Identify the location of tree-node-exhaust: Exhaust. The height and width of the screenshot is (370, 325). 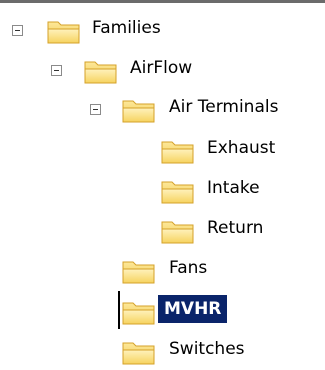
(162, 150).